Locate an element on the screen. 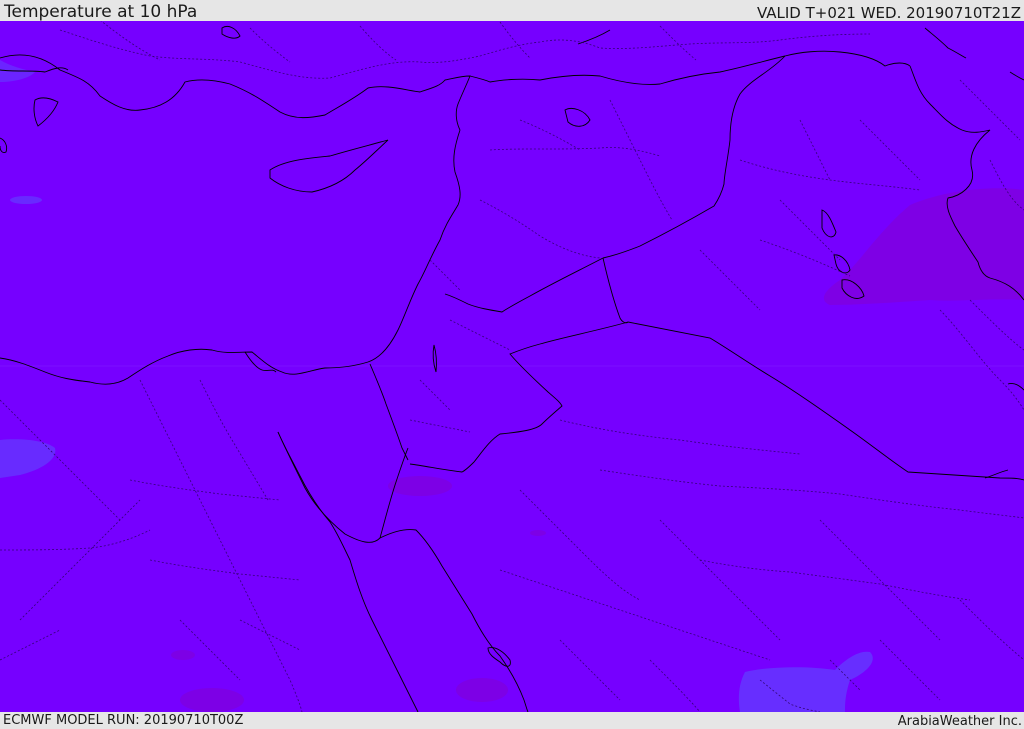  warm-patch-sinai is located at coordinates (420, 486).